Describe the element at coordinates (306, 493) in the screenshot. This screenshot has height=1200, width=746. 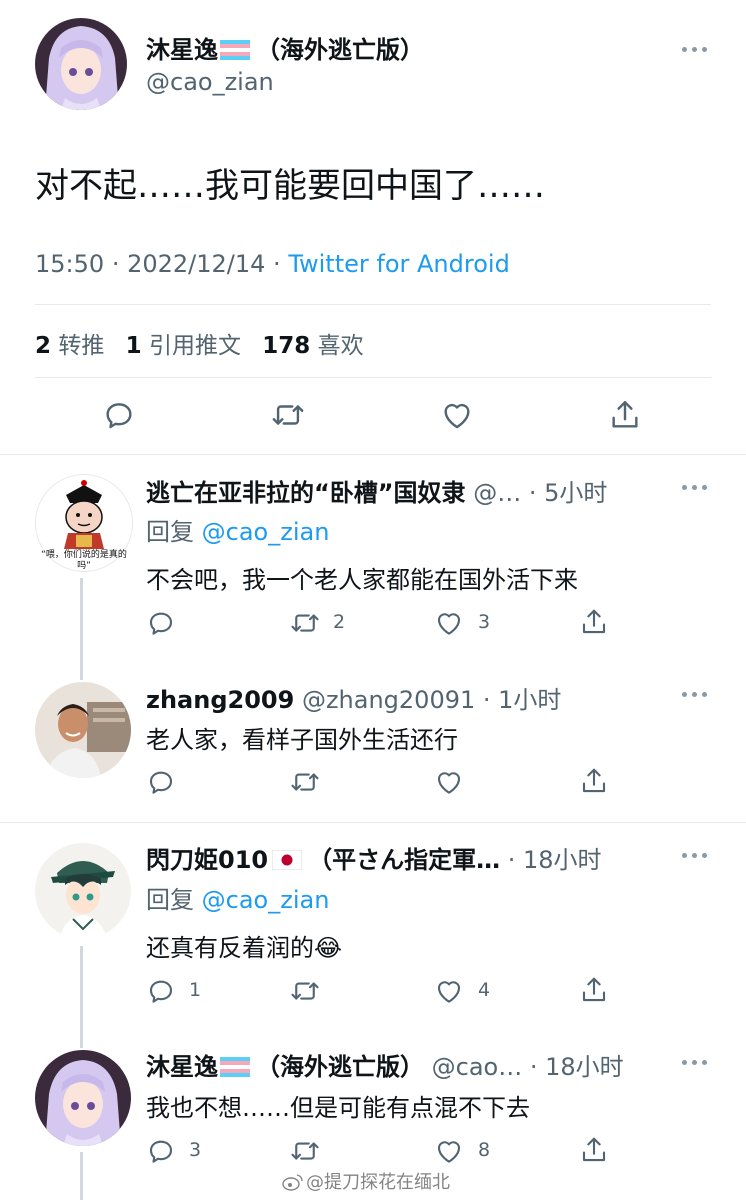
I see `reply-display-name: 逃亡在亚非拉的“卧槽”国奴隶` at that location.